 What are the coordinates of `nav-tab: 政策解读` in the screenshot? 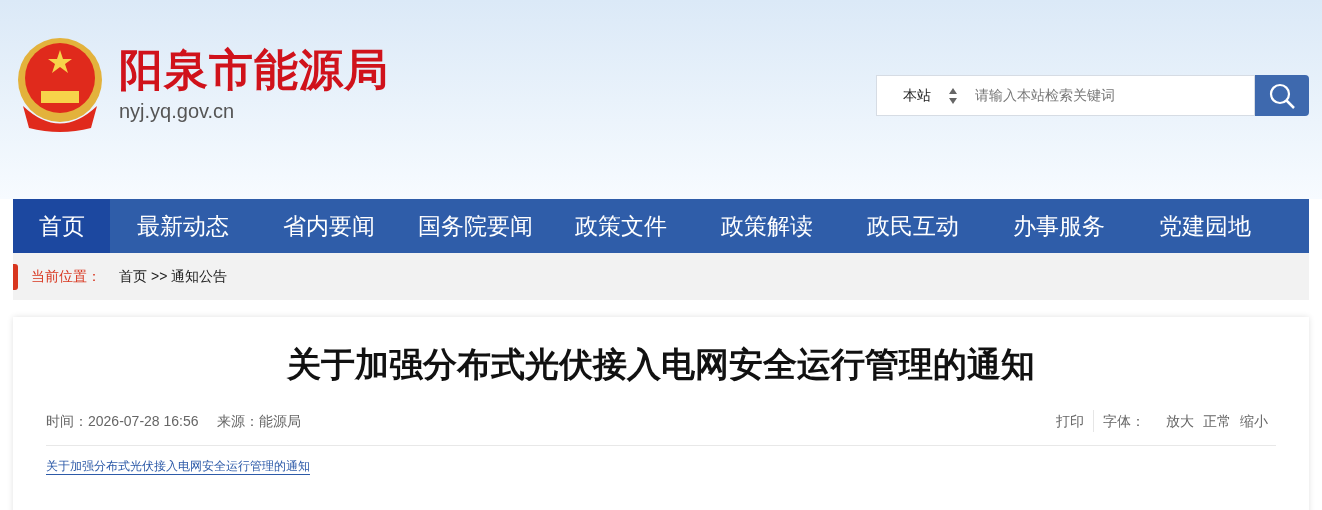 It's located at (767, 226).